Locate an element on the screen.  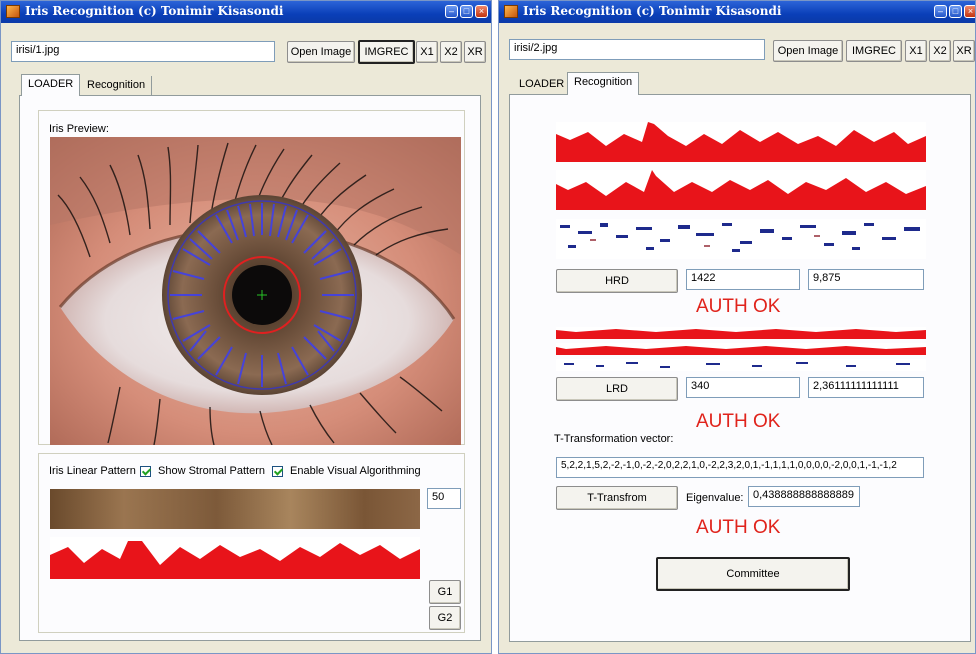
stromal-mask-strip is located at coordinates (235, 558).